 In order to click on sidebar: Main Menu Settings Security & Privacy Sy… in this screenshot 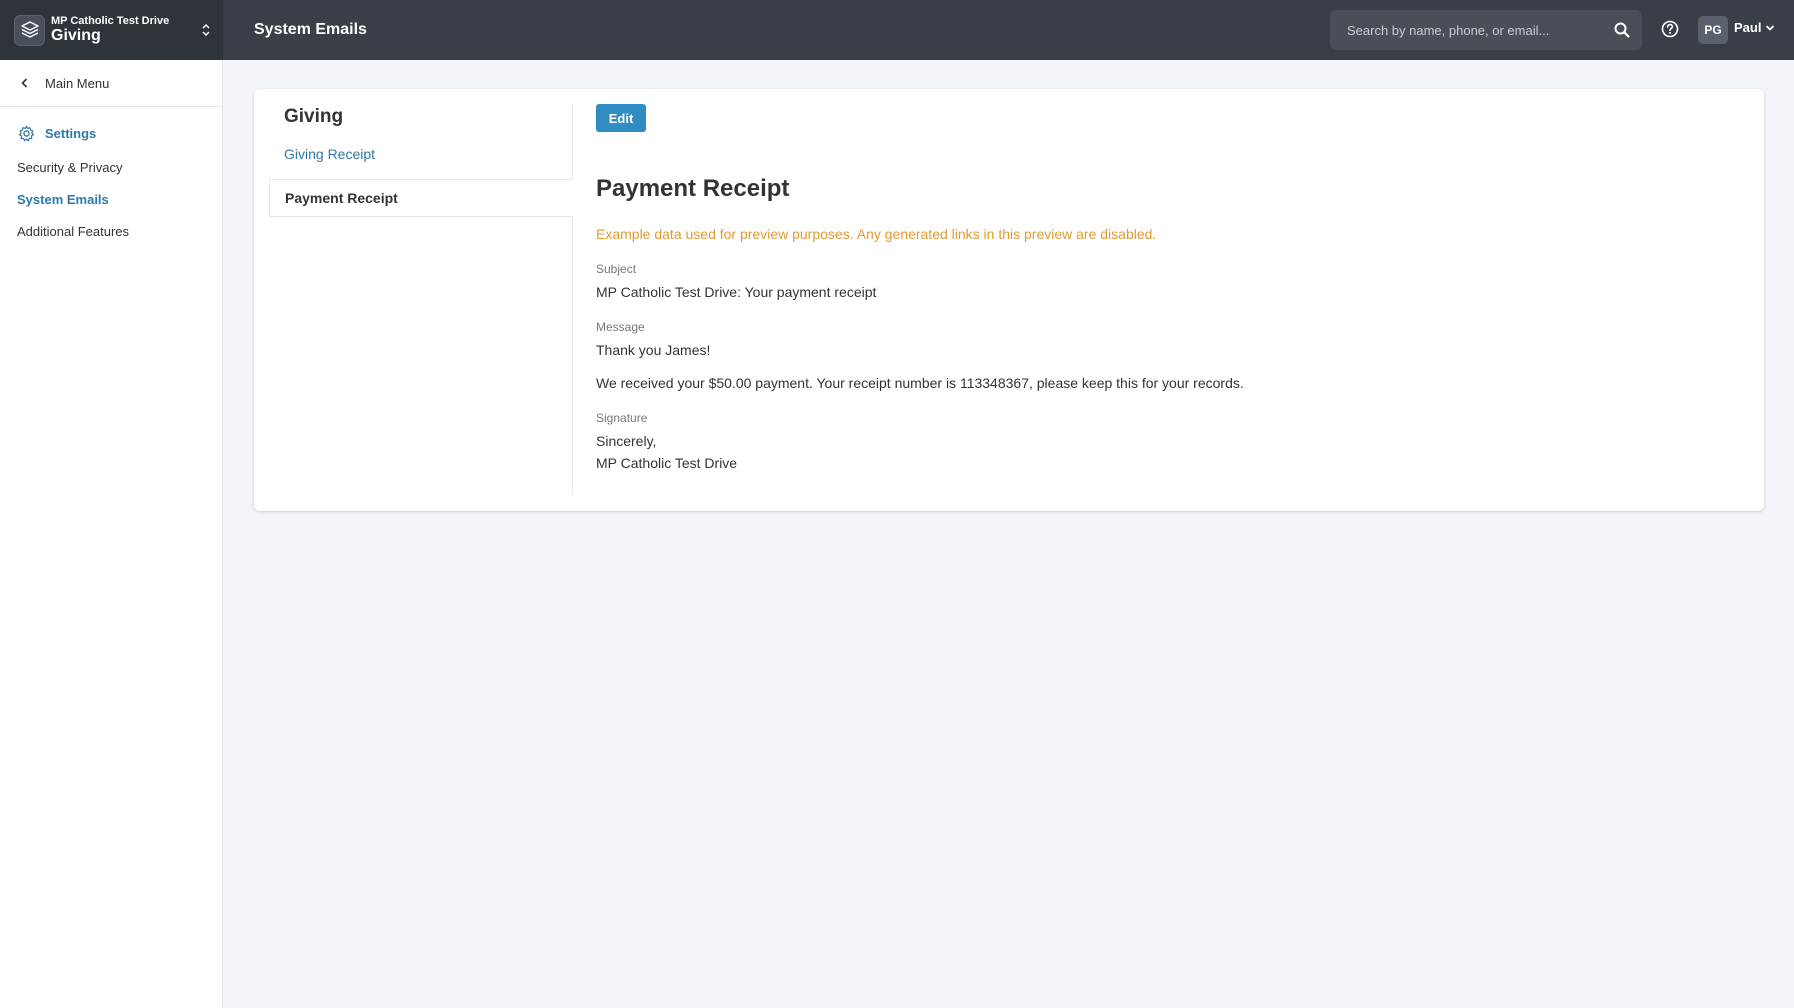, I will do `click(111, 534)`.